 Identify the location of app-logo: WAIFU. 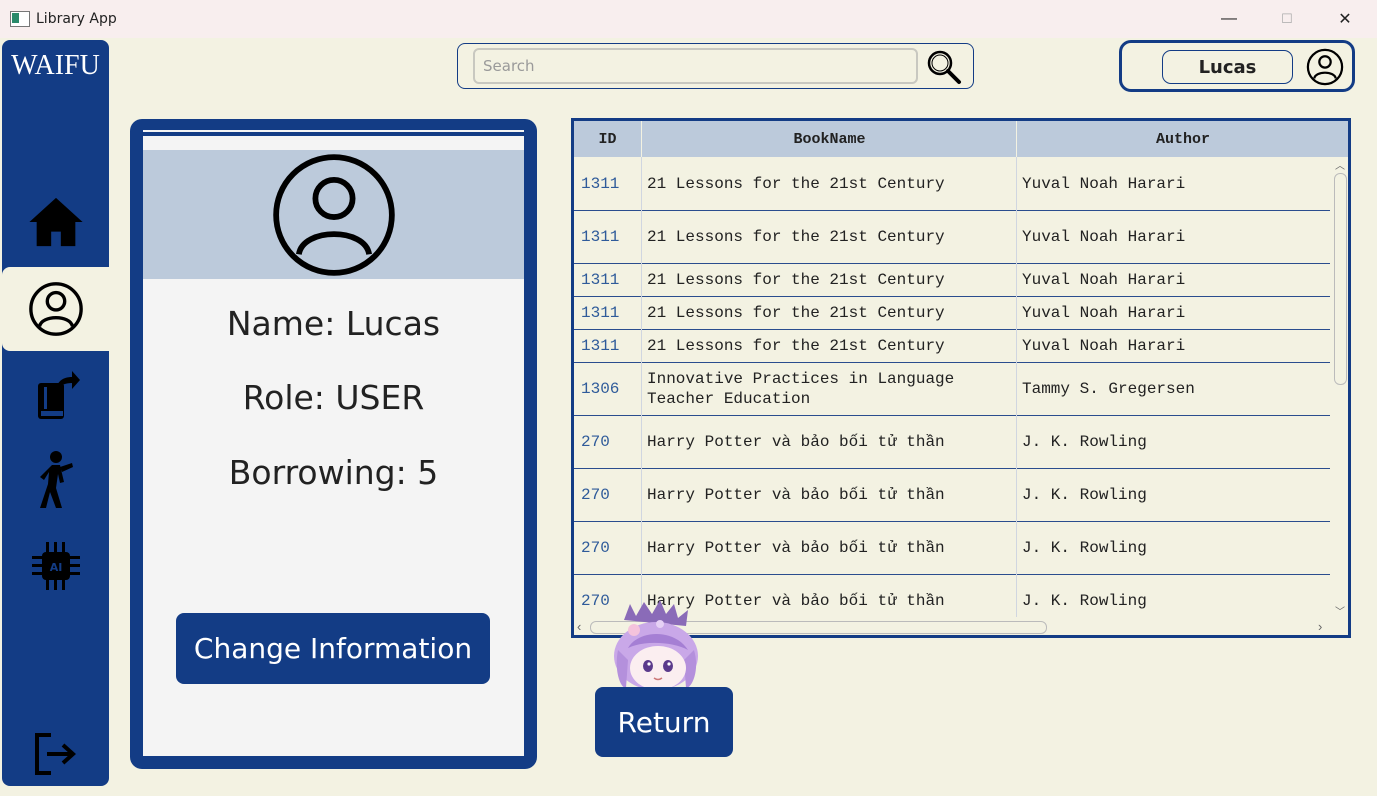
(55, 65).